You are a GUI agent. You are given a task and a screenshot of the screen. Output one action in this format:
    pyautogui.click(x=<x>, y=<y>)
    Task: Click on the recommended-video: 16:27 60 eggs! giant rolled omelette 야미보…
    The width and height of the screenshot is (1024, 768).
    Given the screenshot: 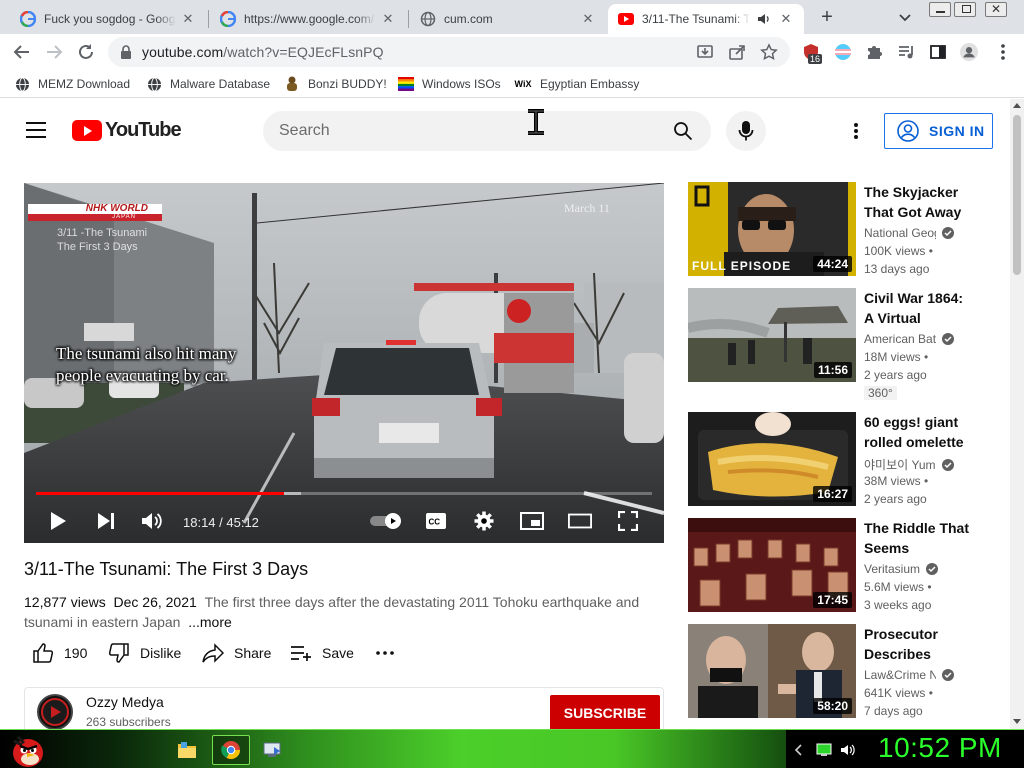 What is the action you would take?
    pyautogui.click(x=843, y=460)
    